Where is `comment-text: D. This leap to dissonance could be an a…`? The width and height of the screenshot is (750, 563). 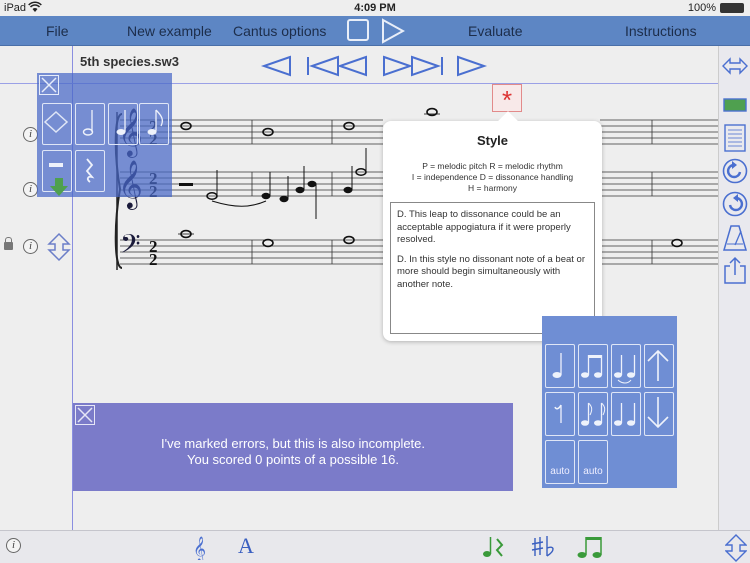 comment-text: D. This leap to dissonance could be an a… is located at coordinates (484, 227).